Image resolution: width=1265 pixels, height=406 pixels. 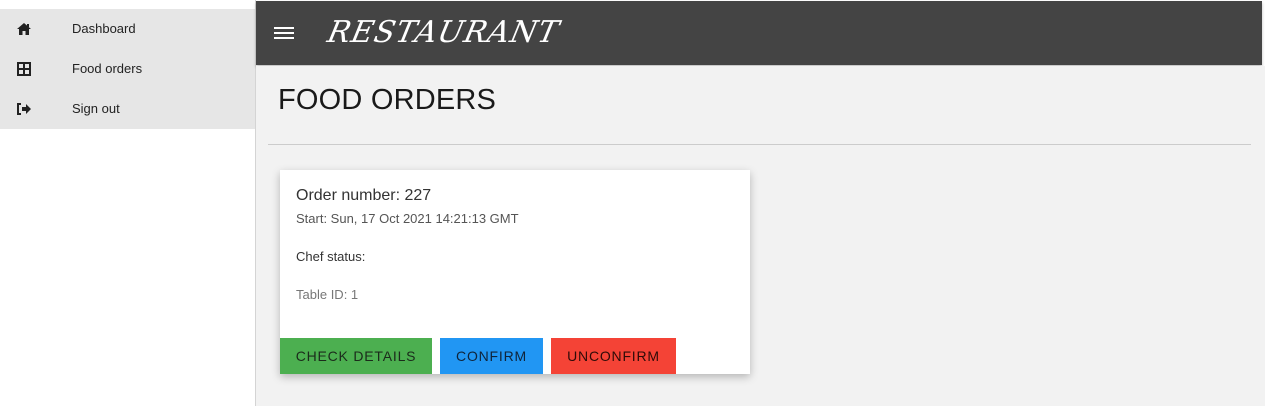 I want to click on table-id: Table ID: 1, so click(x=327, y=294).